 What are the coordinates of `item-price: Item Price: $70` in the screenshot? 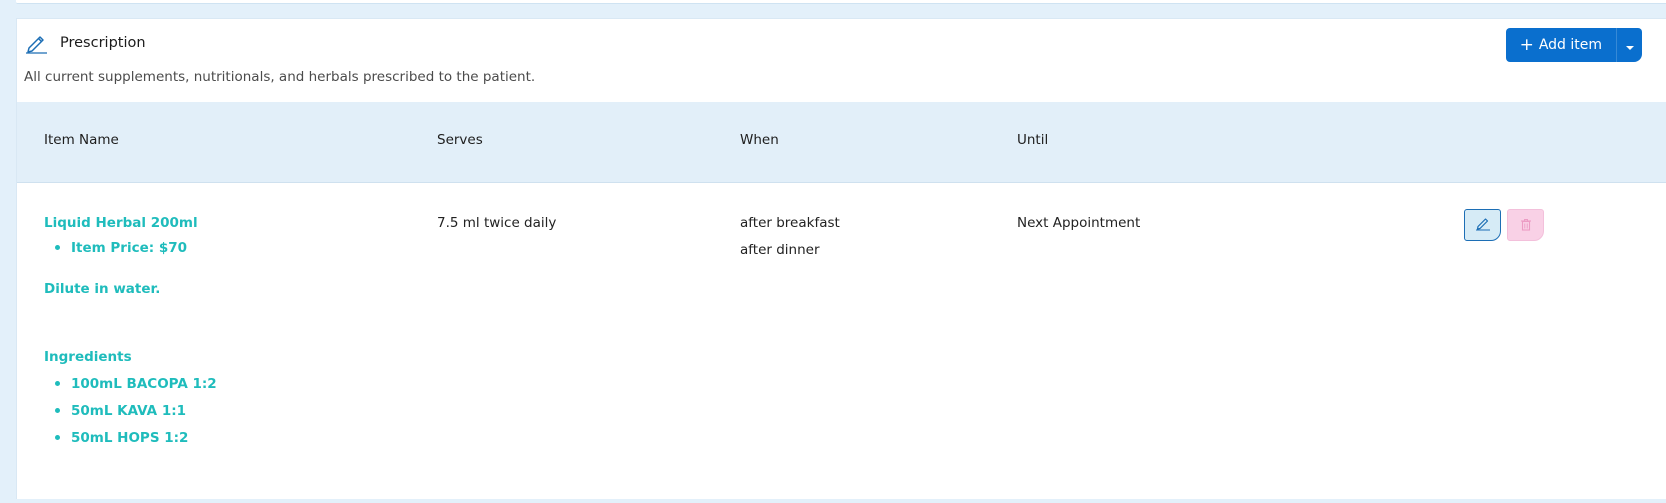 It's located at (224, 252).